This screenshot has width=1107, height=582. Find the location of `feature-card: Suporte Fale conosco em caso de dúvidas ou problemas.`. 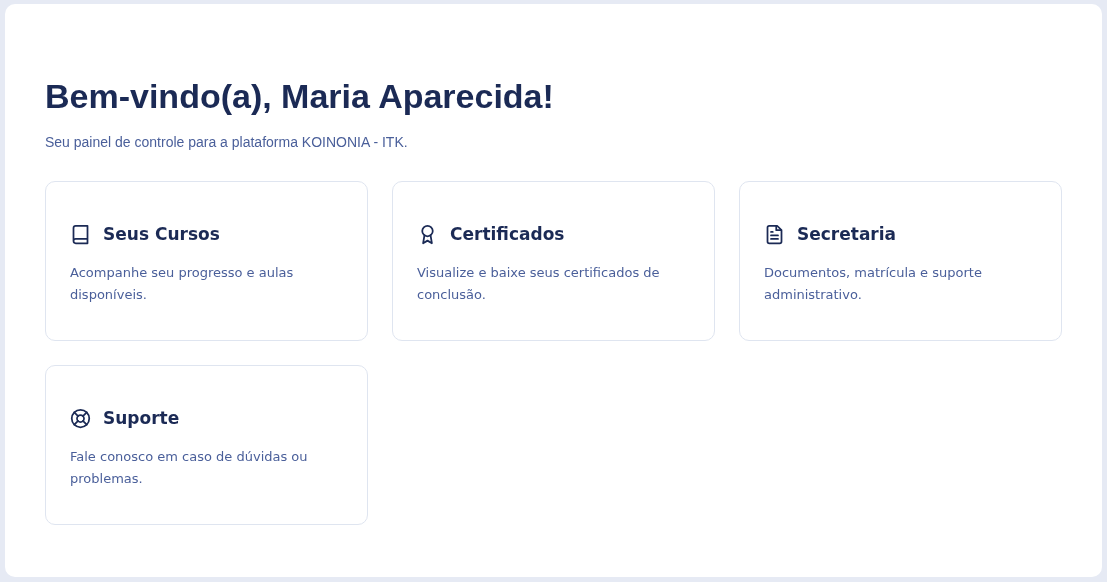

feature-card: Suporte Fale conosco em caso de dúvidas ou problemas. is located at coordinates (206, 445).